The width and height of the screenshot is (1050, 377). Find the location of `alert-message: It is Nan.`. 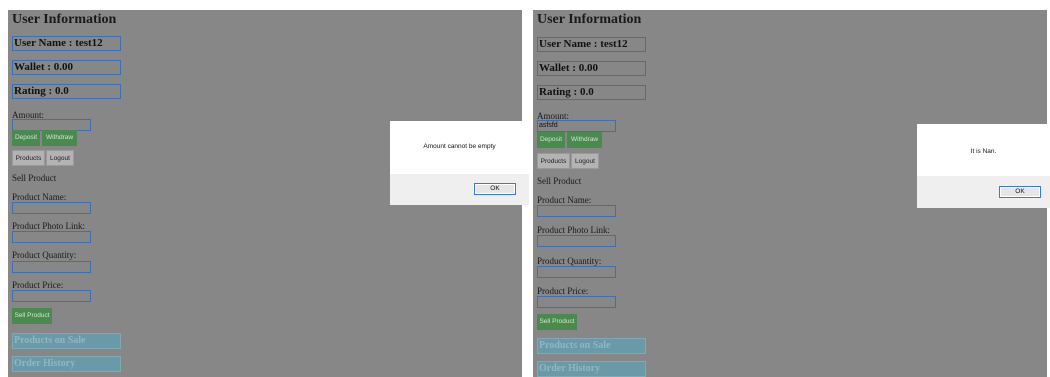

alert-message: It is Nan. is located at coordinates (983, 151).